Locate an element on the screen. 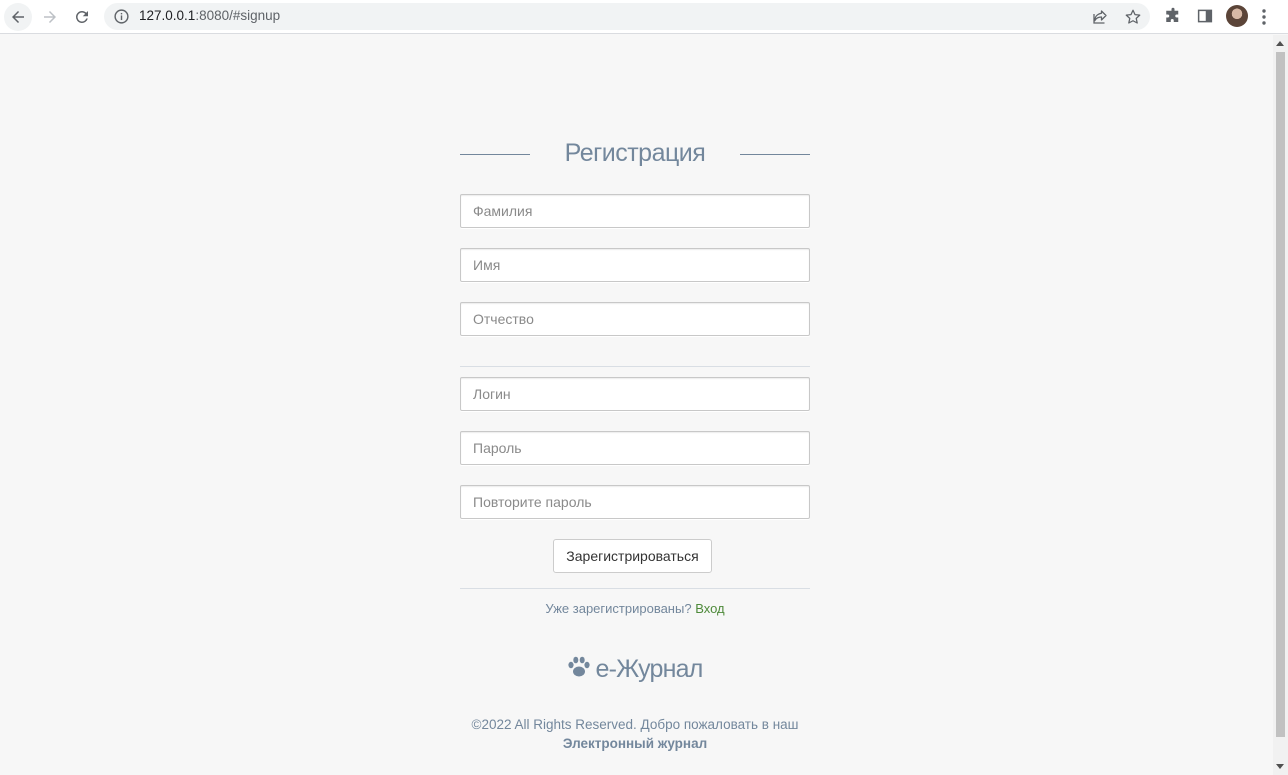 Image resolution: width=1288 pixels, height=775 pixels. already-registered-text: Уже зарегистрированы? Вход is located at coordinates (635, 608).